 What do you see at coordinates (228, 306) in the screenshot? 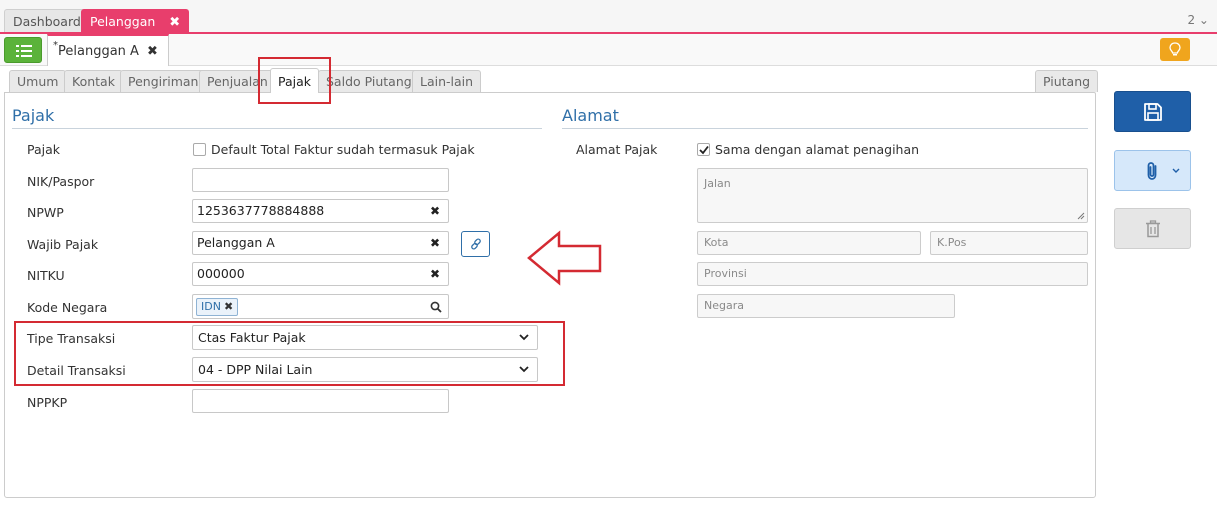
I see `remove-chip-icon: ✖` at bounding box center [228, 306].